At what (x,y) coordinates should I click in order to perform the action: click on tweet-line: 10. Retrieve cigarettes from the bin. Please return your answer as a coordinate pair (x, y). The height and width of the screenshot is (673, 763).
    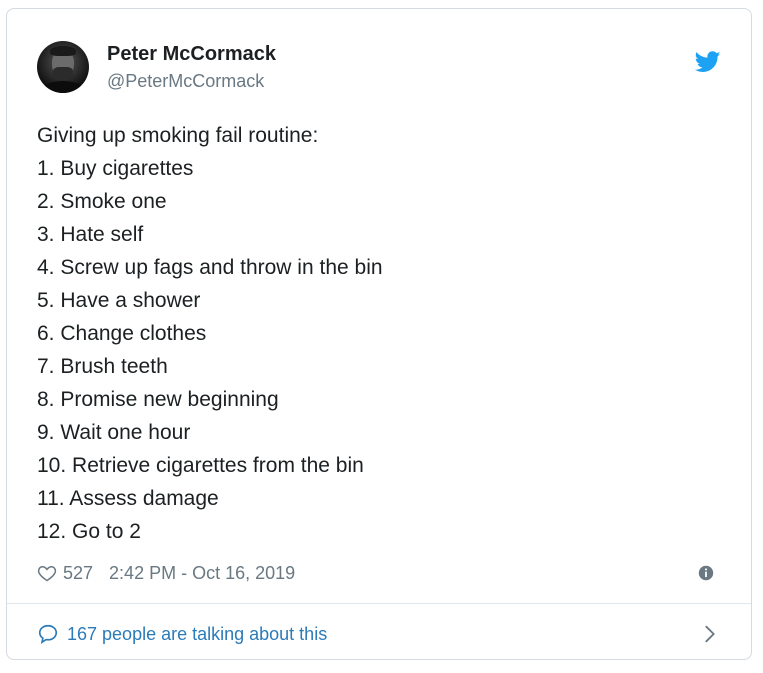
    Looking at the image, I should click on (200, 465).